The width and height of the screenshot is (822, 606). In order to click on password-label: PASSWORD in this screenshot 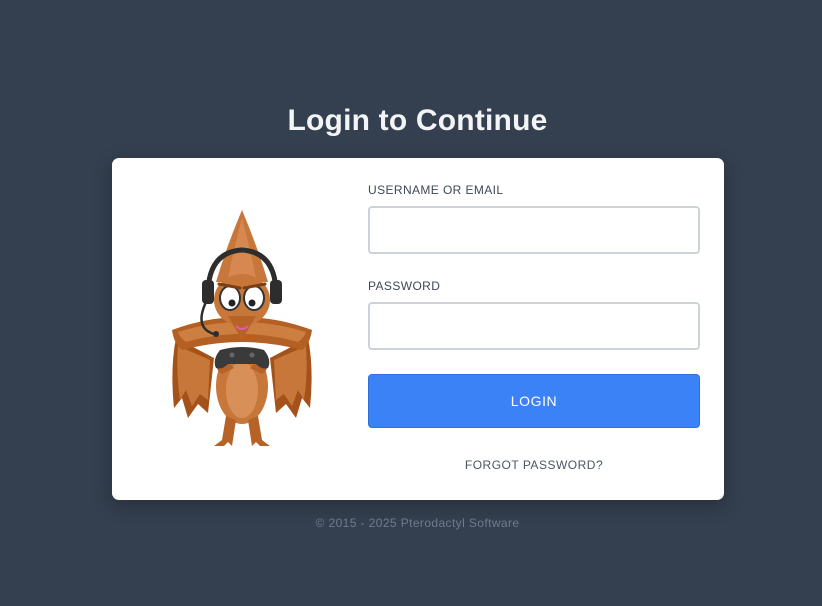, I will do `click(404, 286)`.